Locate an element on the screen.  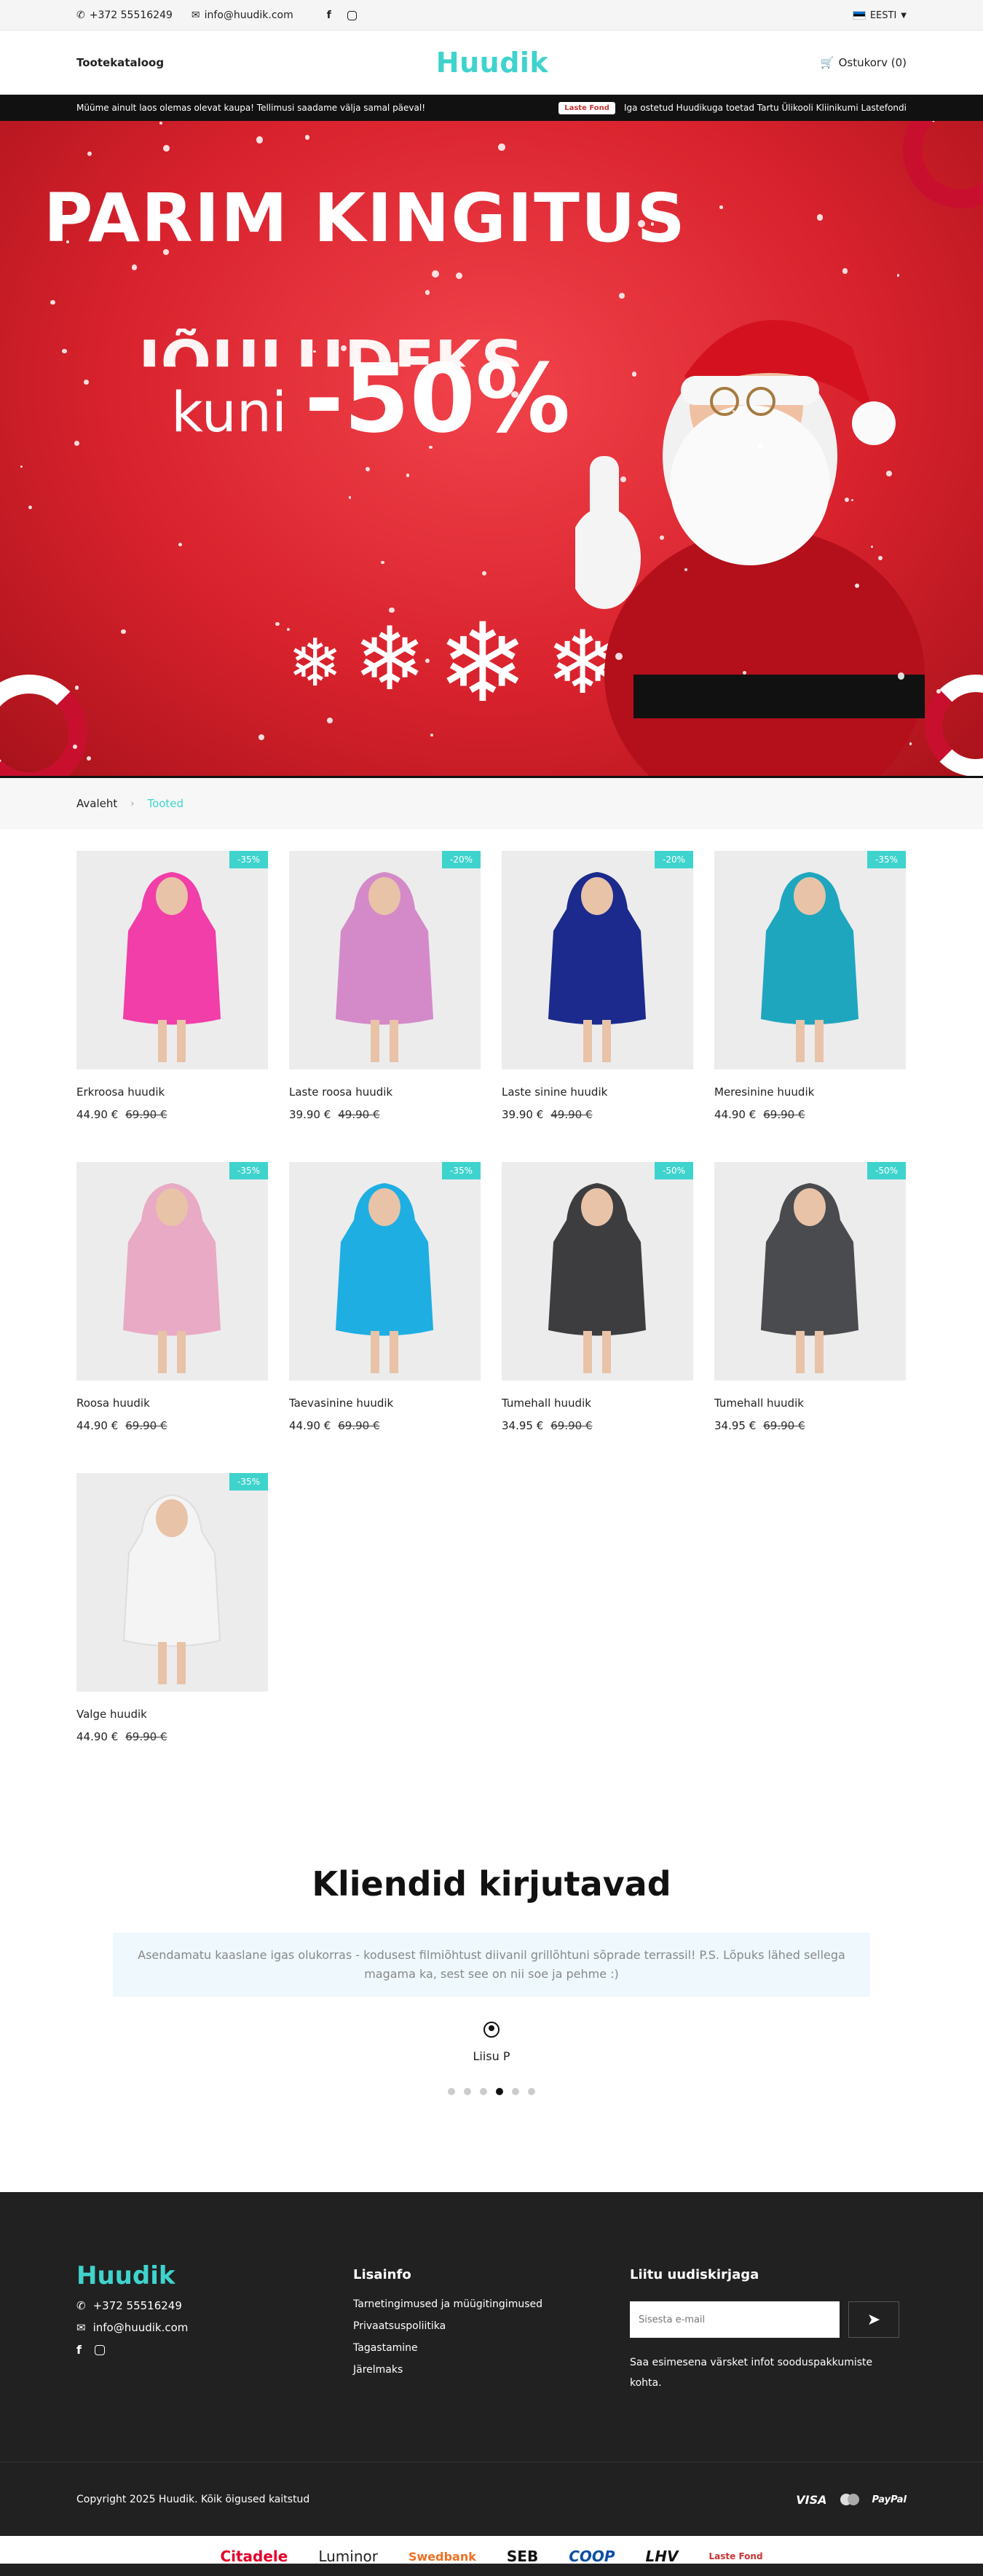
carousel-dots is located at coordinates (491, 2091).